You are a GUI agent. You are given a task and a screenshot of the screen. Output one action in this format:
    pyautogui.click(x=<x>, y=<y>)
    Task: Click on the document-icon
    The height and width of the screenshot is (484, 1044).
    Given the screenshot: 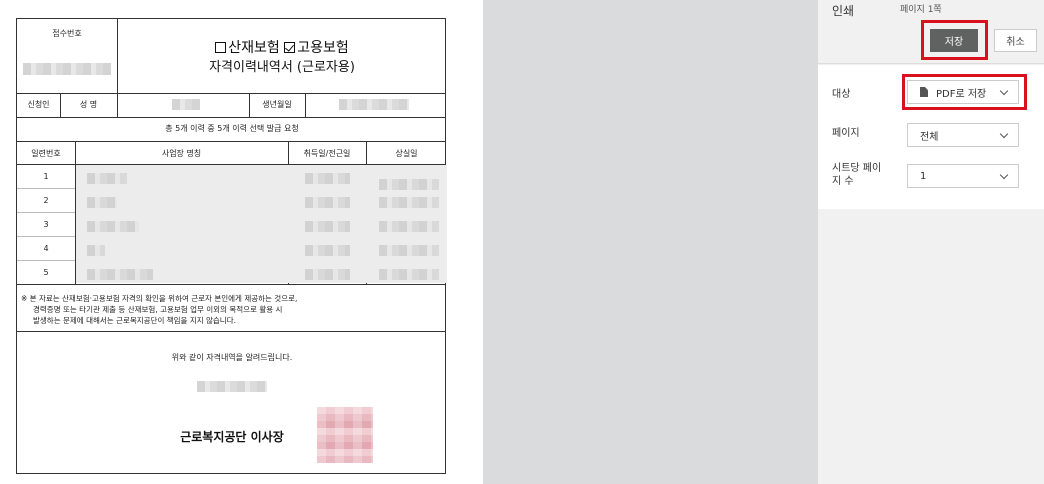 What is the action you would take?
    pyautogui.click(x=924, y=92)
    